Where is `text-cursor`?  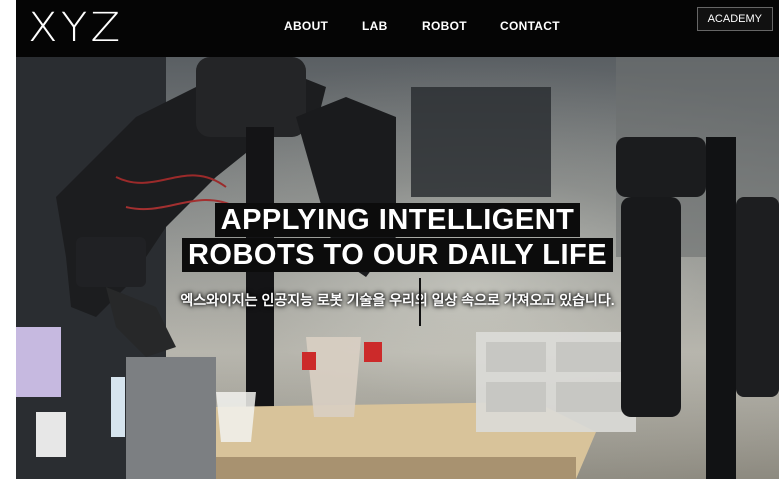
text-cursor is located at coordinates (420, 302).